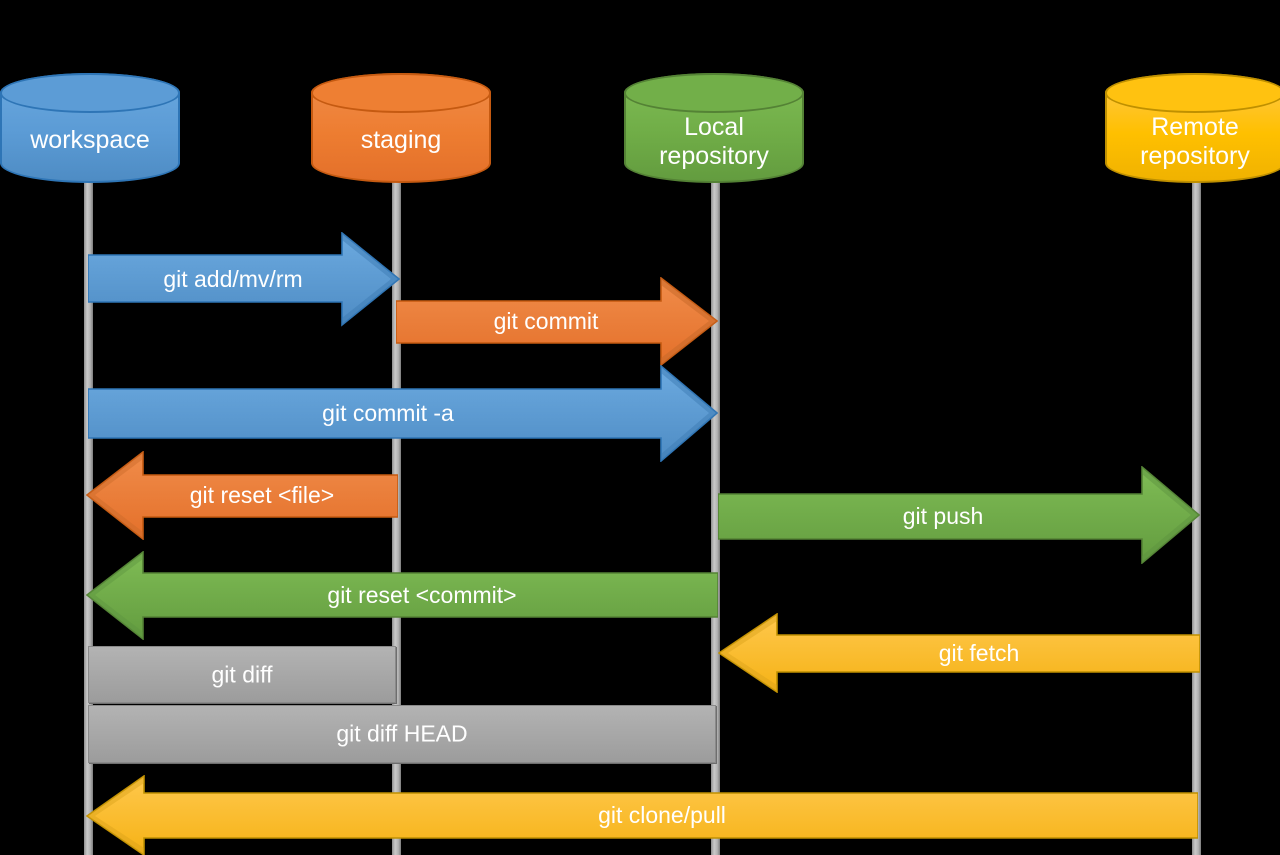 The height and width of the screenshot is (855, 1280). I want to click on bar-git-diff: git diff, so click(242, 674).